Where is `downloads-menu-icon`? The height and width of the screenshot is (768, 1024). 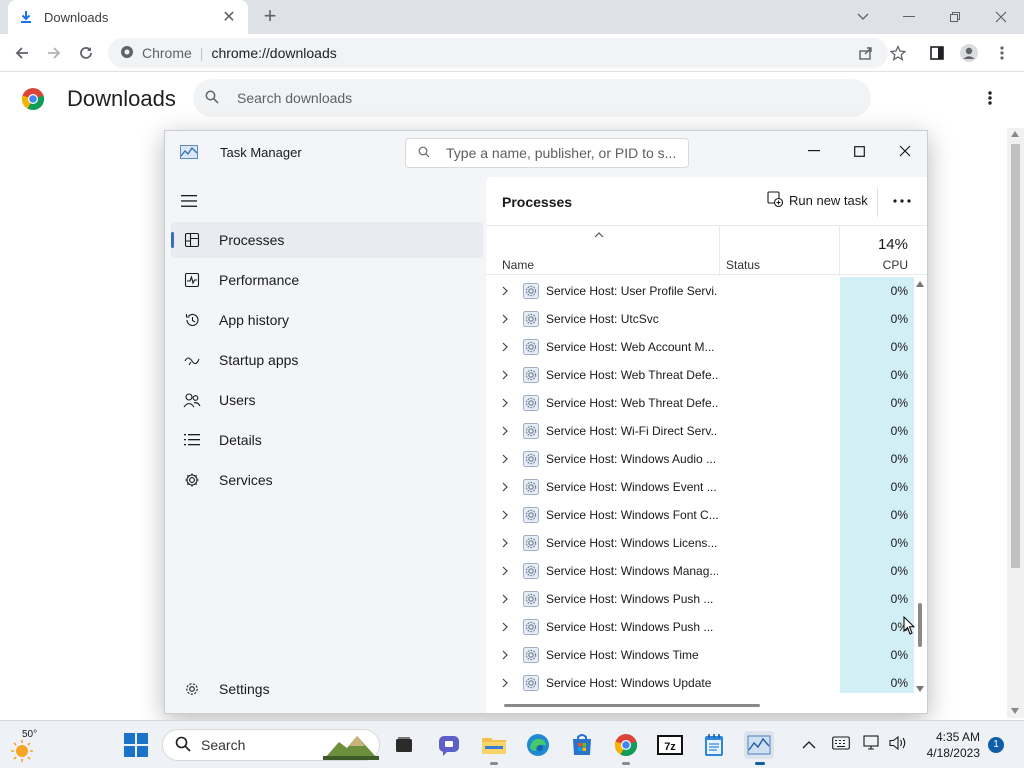 downloads-menu-icon is located at coordinates (990, 98).